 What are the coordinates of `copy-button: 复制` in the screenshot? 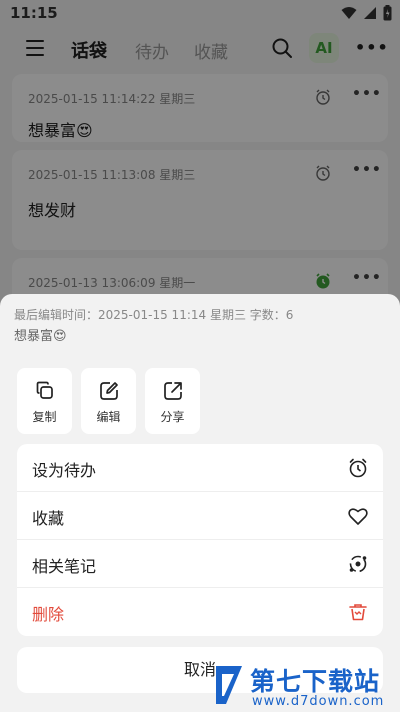 It's located at (44, 401).